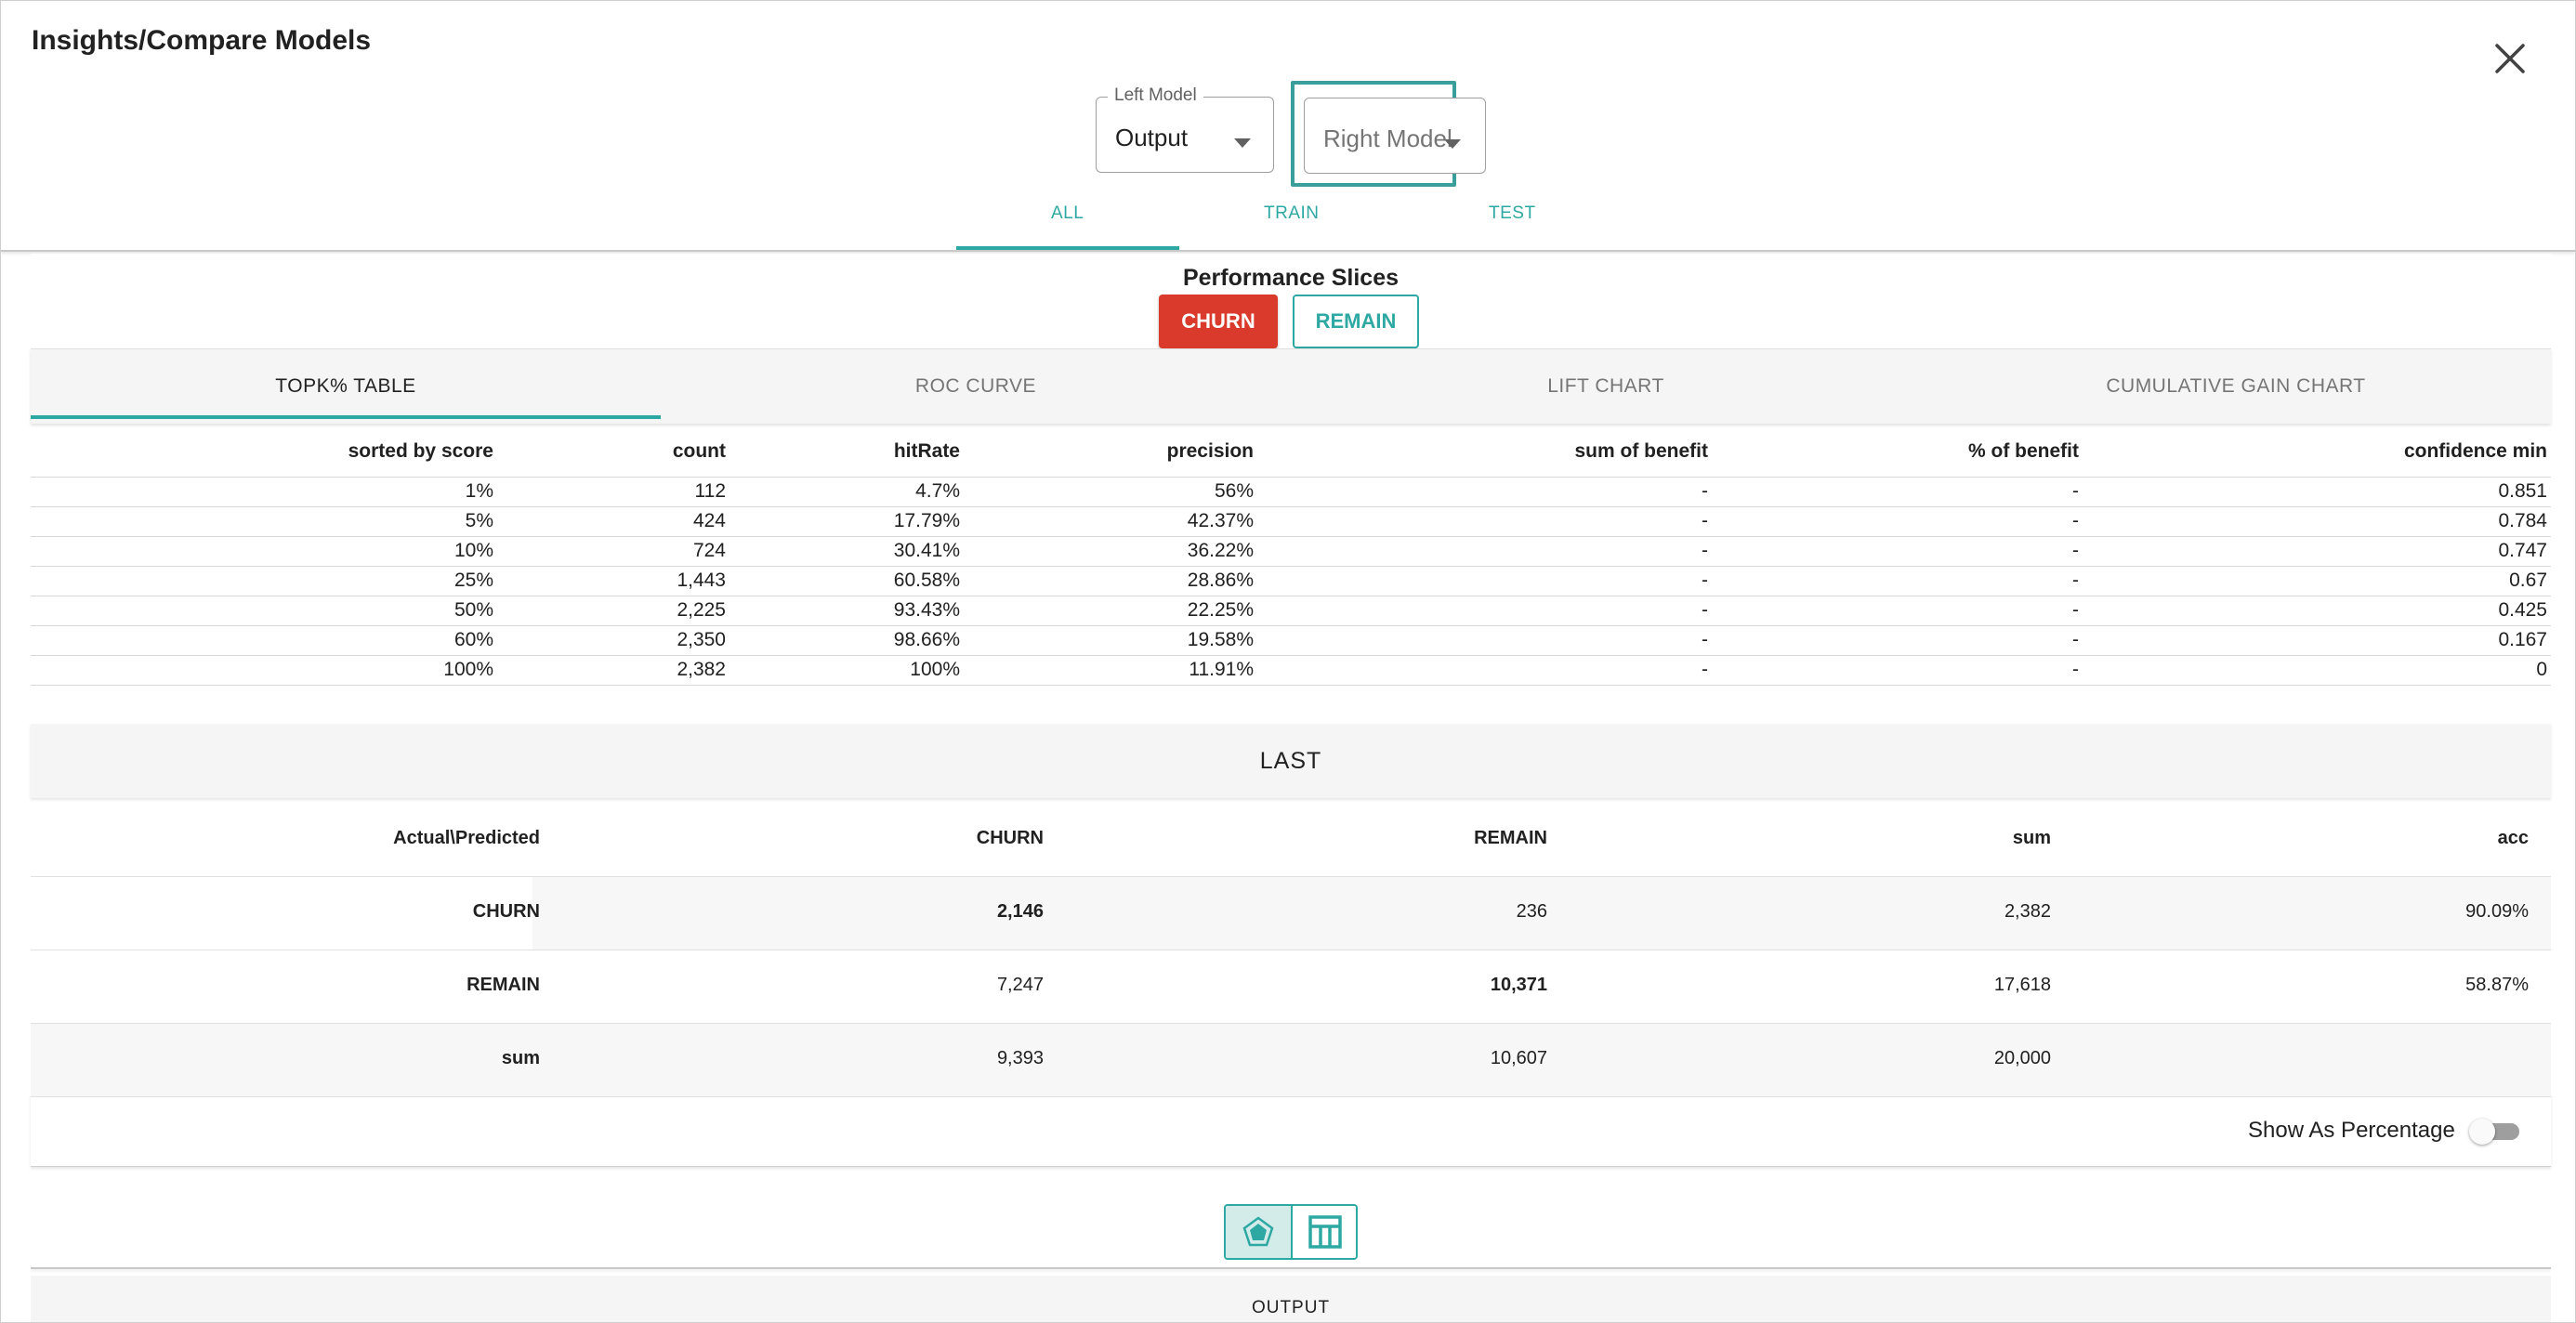  What do you see at coordinates (2031, 838) in the screenshot?
I see `column-header: sum` at bounding box center [2031, 838].